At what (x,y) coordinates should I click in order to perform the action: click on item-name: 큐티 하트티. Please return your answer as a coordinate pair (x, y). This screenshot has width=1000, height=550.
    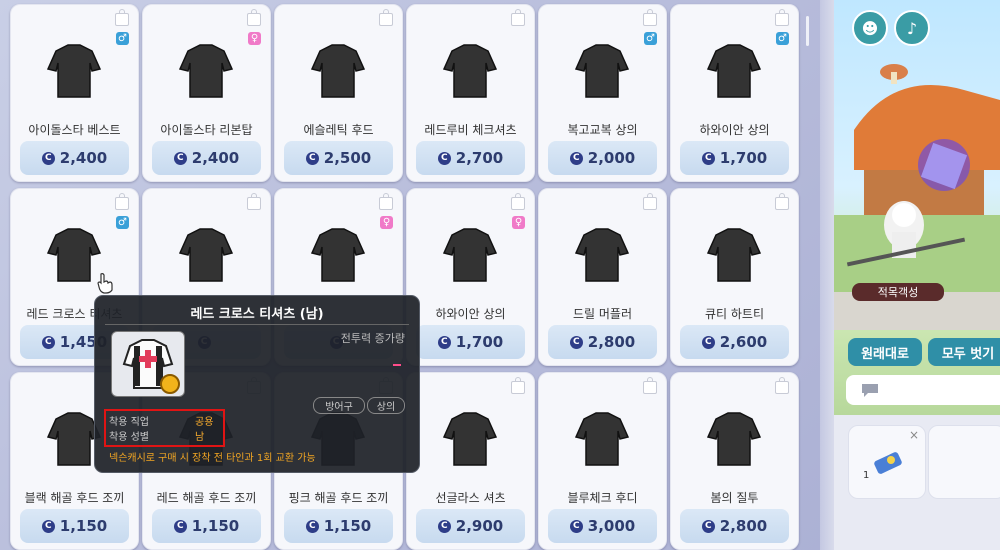
    Looking at the image, I should click on (734, 314).